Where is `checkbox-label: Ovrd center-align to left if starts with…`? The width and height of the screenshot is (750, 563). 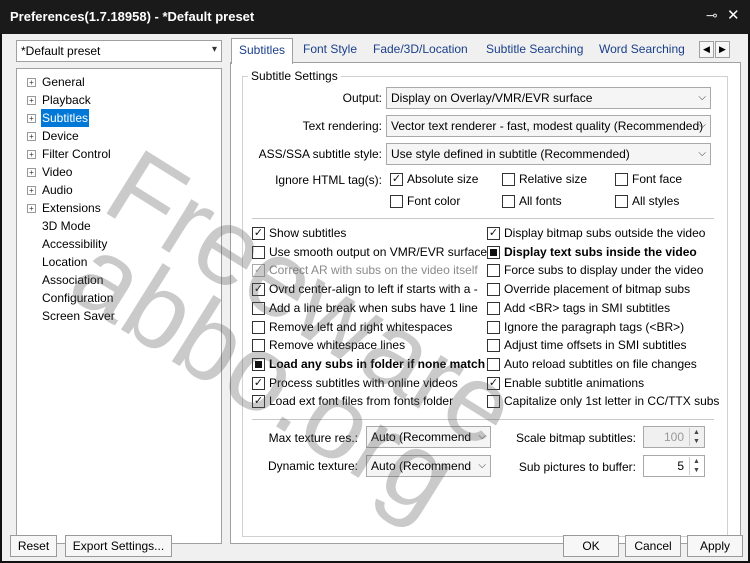
checkbox-label: Ovrd center-align to left if starts with… is located at coordinates (373, 289).